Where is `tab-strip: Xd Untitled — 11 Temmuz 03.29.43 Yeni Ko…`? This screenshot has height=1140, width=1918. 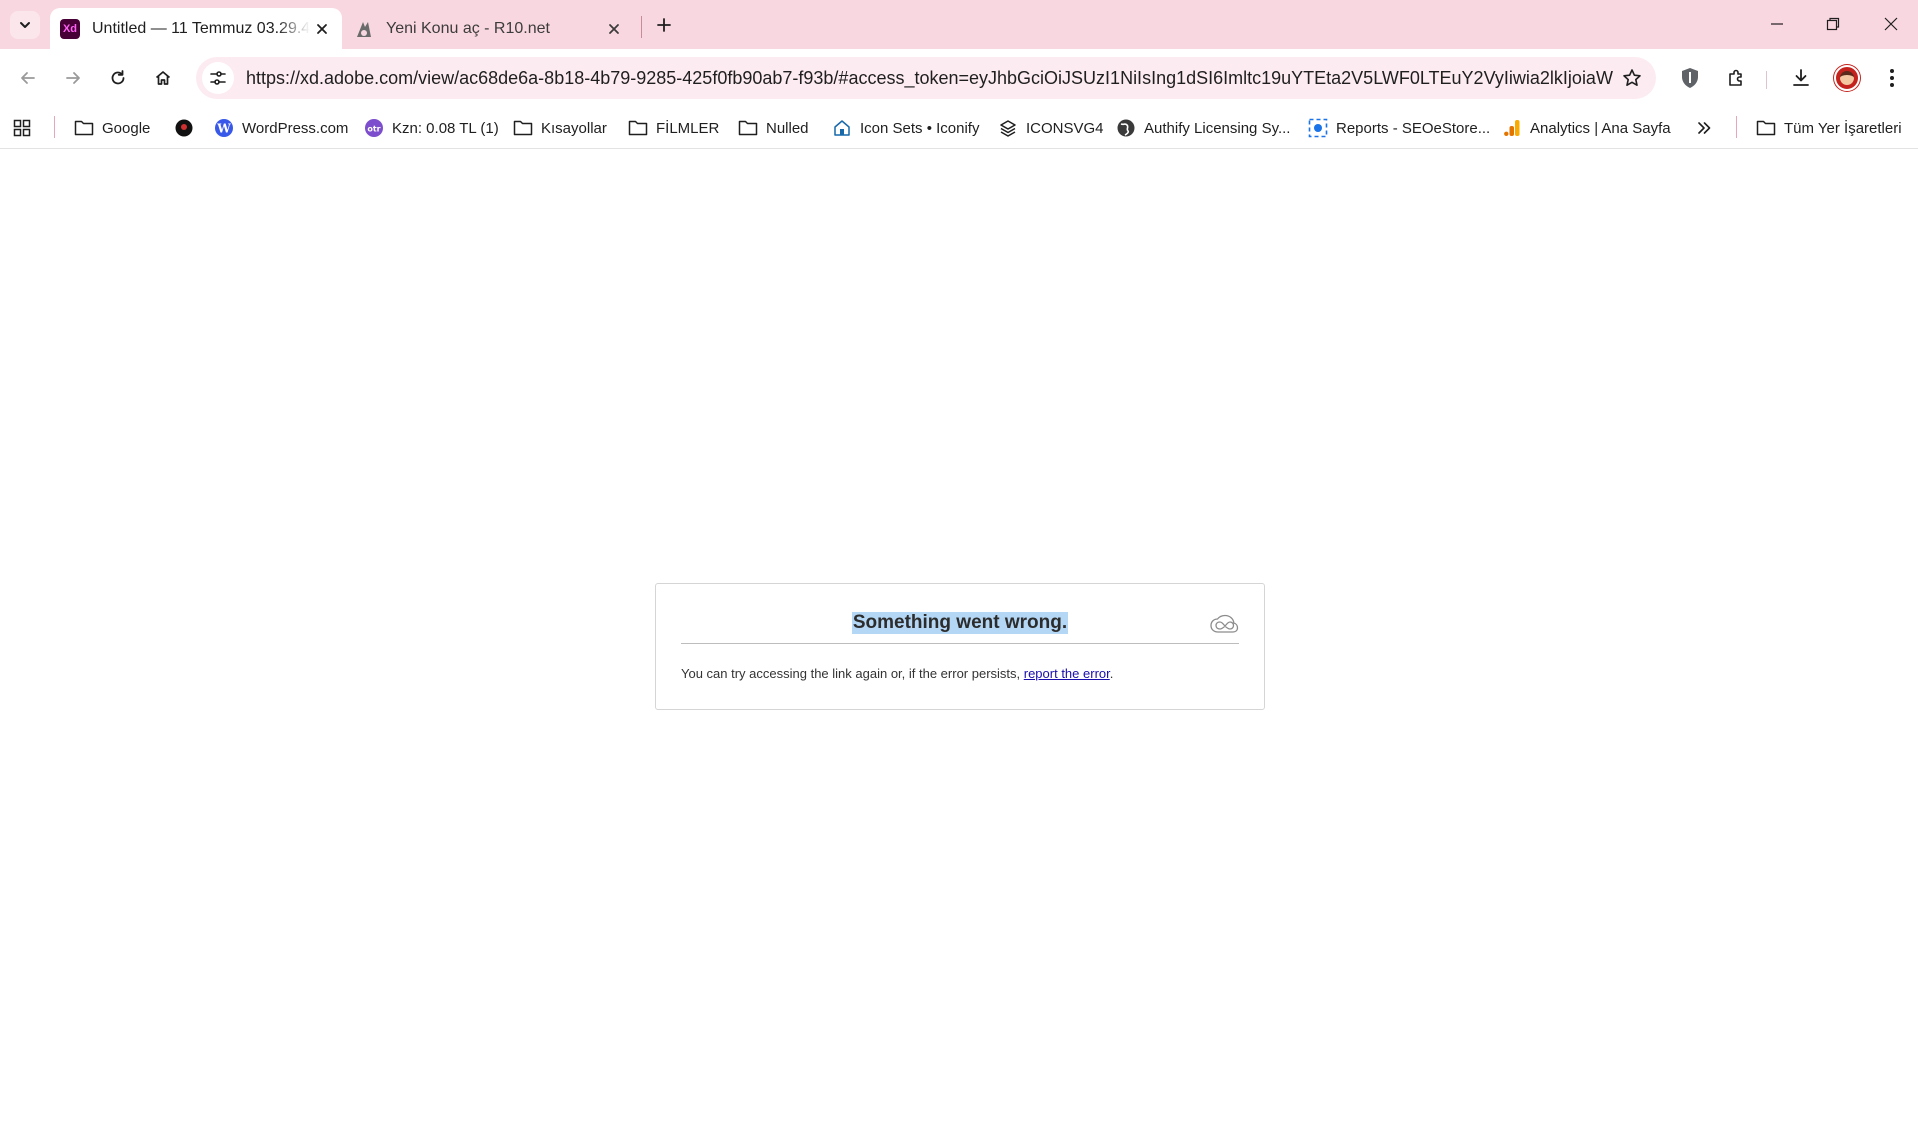 tab-strip: Xd Untitled — 11 Temmuz 03.29.43 Yeni Ko… is located at coordinates (959, 24).